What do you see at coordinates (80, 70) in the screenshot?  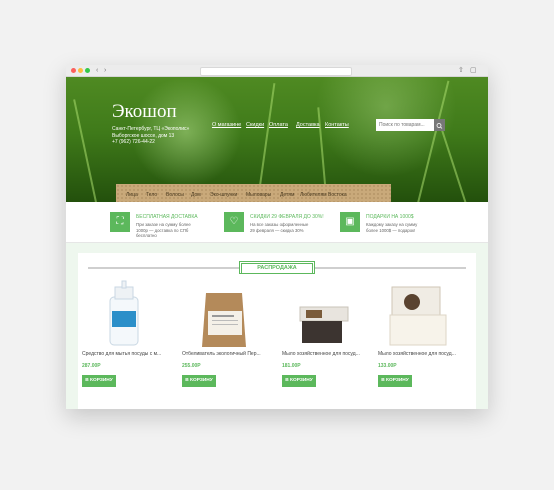 I see `minimize-window-button` at bounding box center [80, 70].